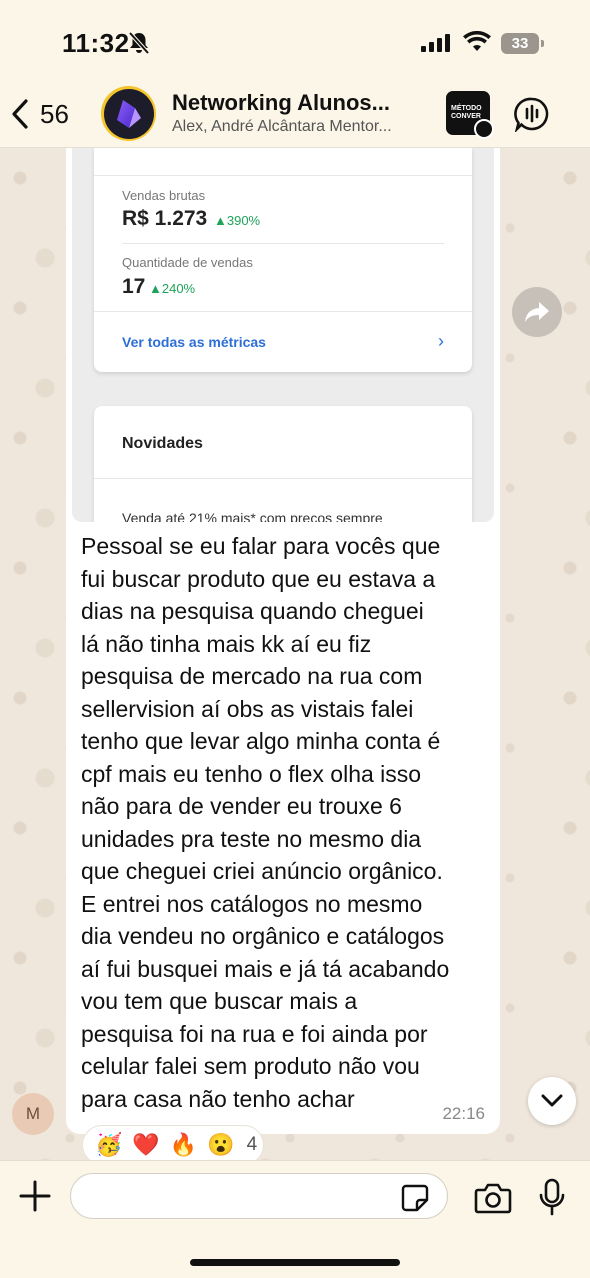  I want to click on sales-qty-value: 17, so click(134, 286).